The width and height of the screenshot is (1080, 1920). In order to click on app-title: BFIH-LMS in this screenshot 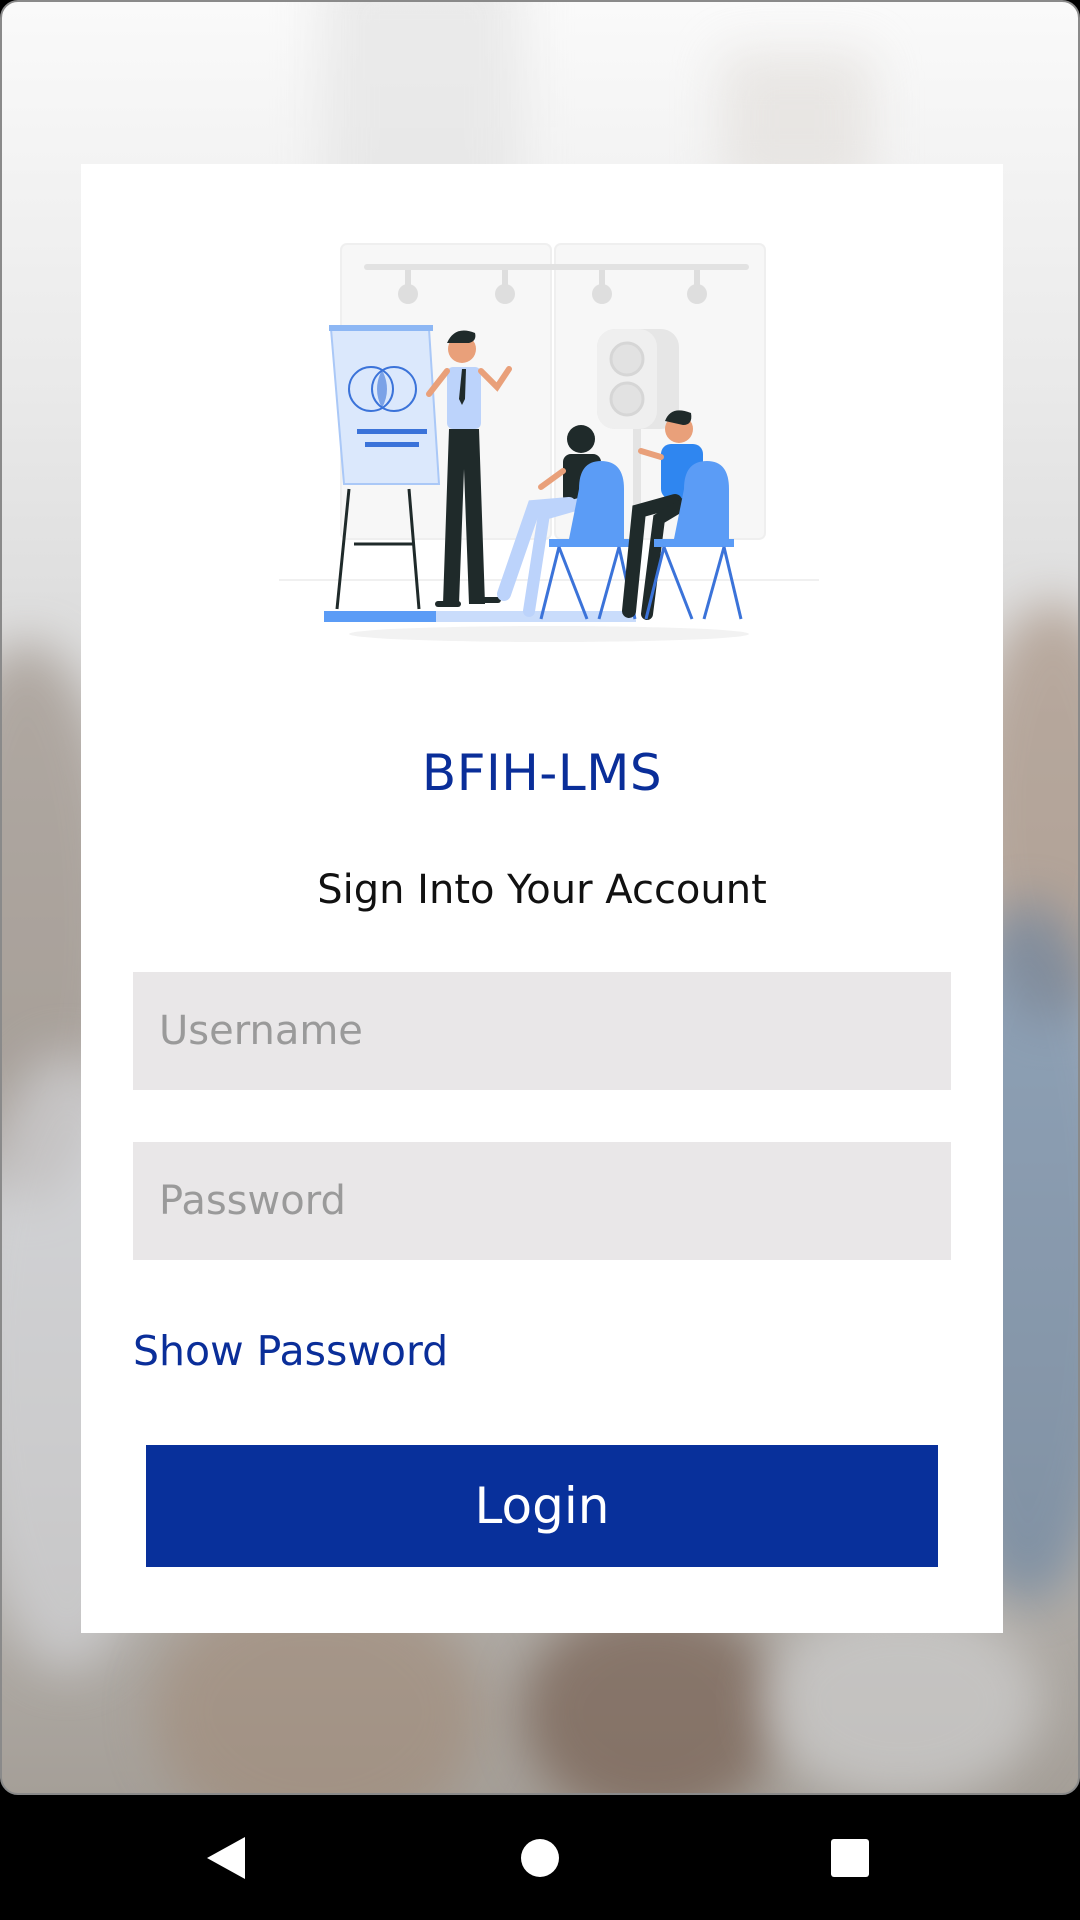, I will do `click(542, 773)`.